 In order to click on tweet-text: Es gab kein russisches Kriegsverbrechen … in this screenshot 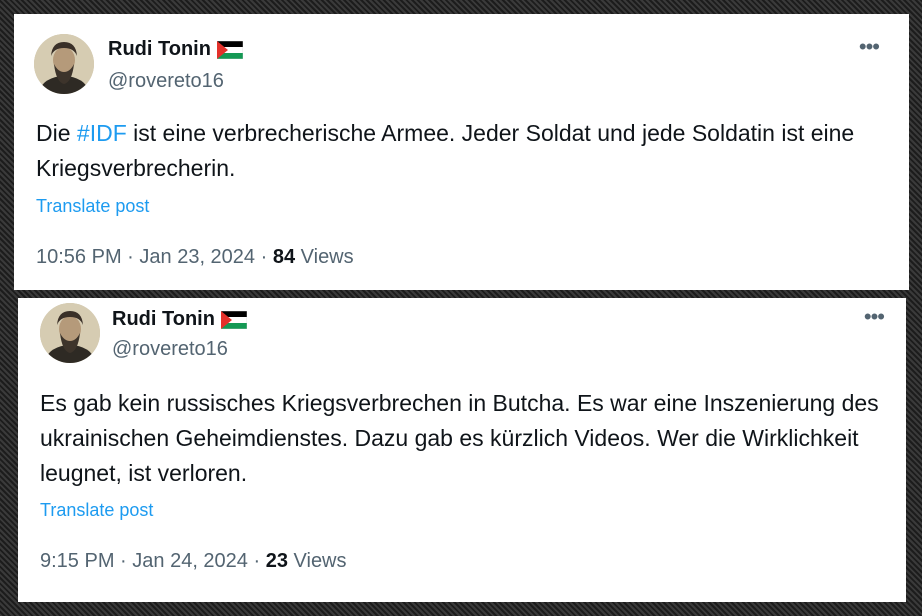, I will do `click(459, 438)`.